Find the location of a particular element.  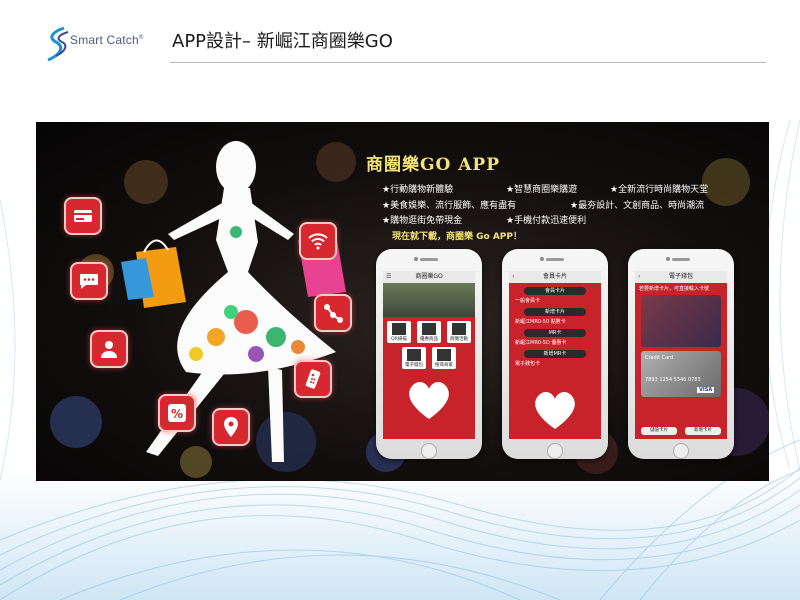

feature-item: ★最夯設計、文創商品、時尚潮流 is located at coordinates (637, 206).